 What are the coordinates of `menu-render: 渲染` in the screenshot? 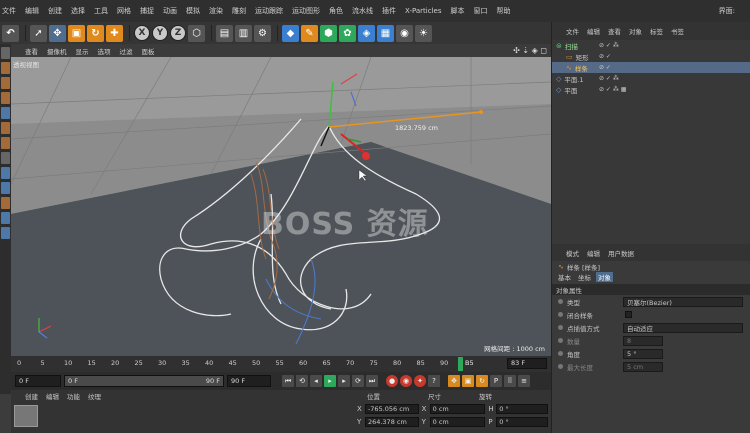 It's located at (216, 11).